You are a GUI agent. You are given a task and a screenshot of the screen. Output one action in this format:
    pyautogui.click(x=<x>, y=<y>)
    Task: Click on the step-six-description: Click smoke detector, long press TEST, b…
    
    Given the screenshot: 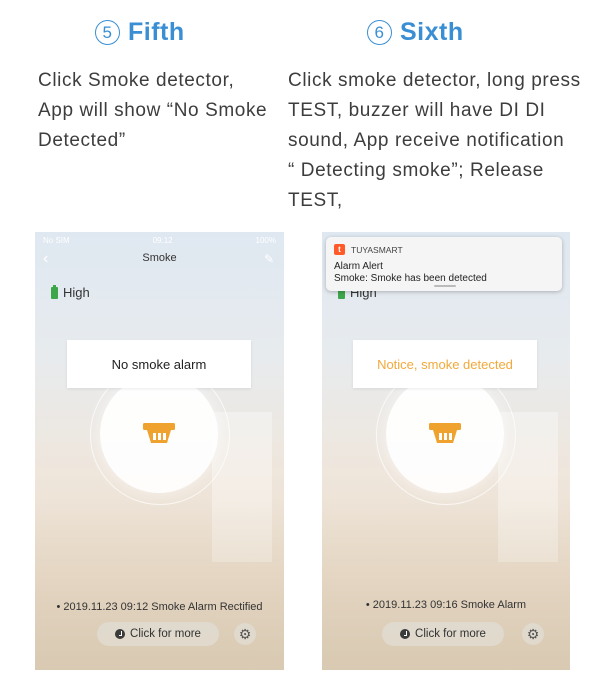 What is the action you would take?
    pyautogui.click(x=440, y=141)
    